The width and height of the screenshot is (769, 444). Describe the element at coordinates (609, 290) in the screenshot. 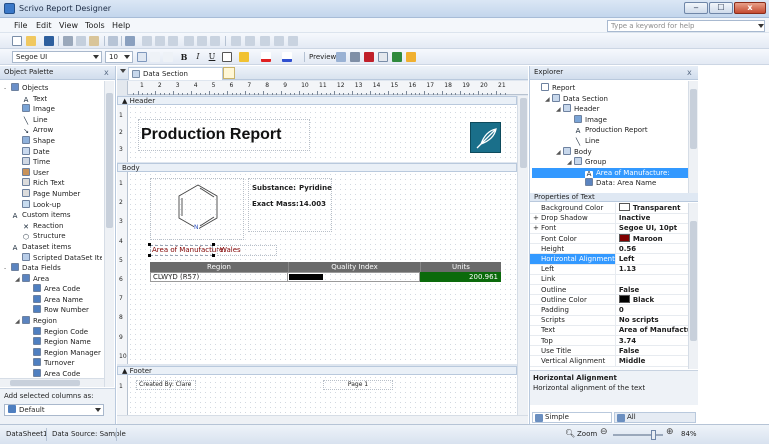

I see `property-row: Outline False` at that location.